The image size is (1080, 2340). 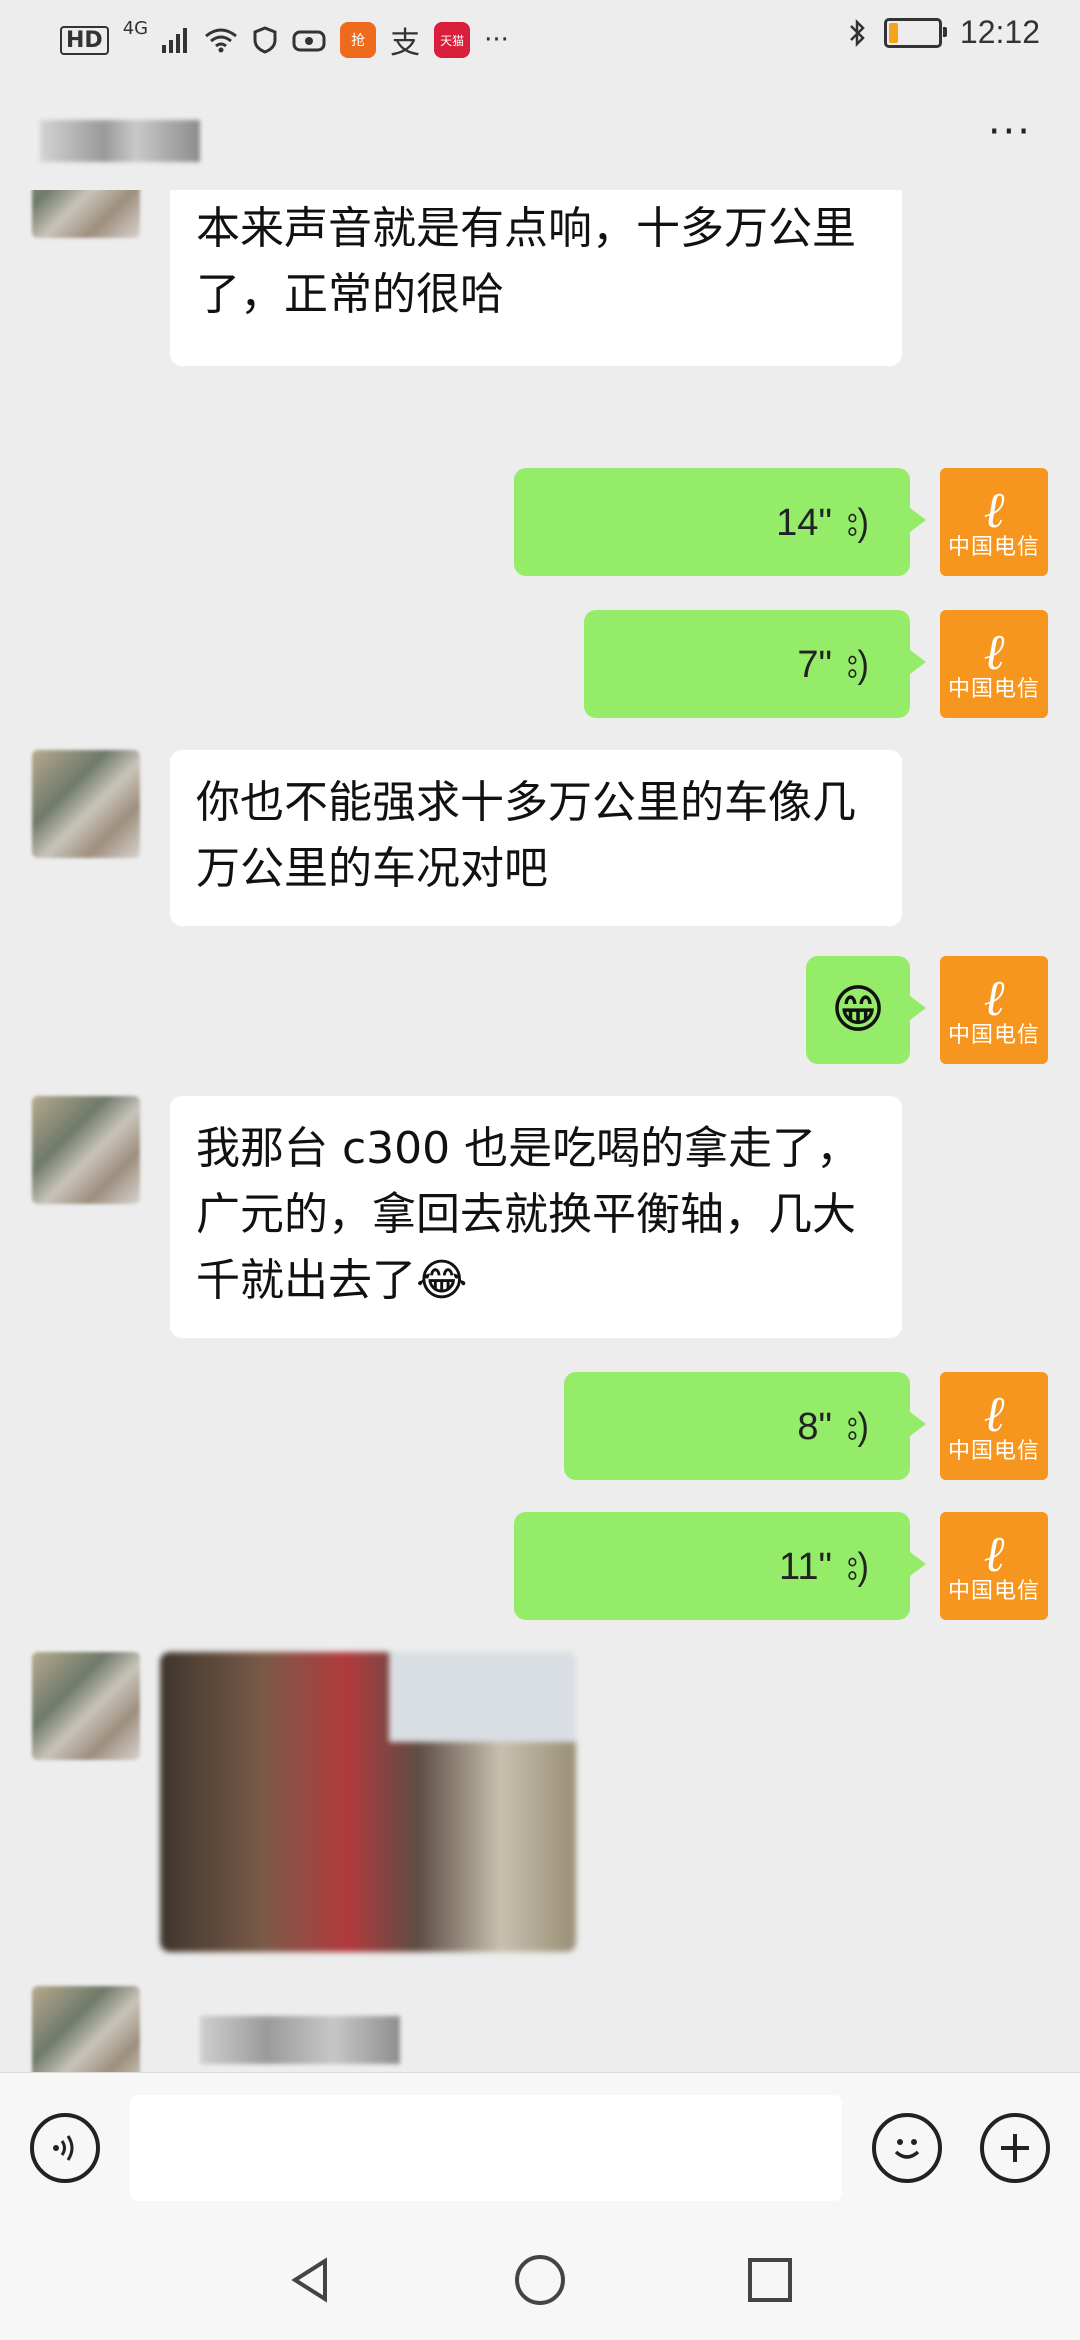 I want to click on emoji-message-bubble: 😁, so click(x=866, y=1010).